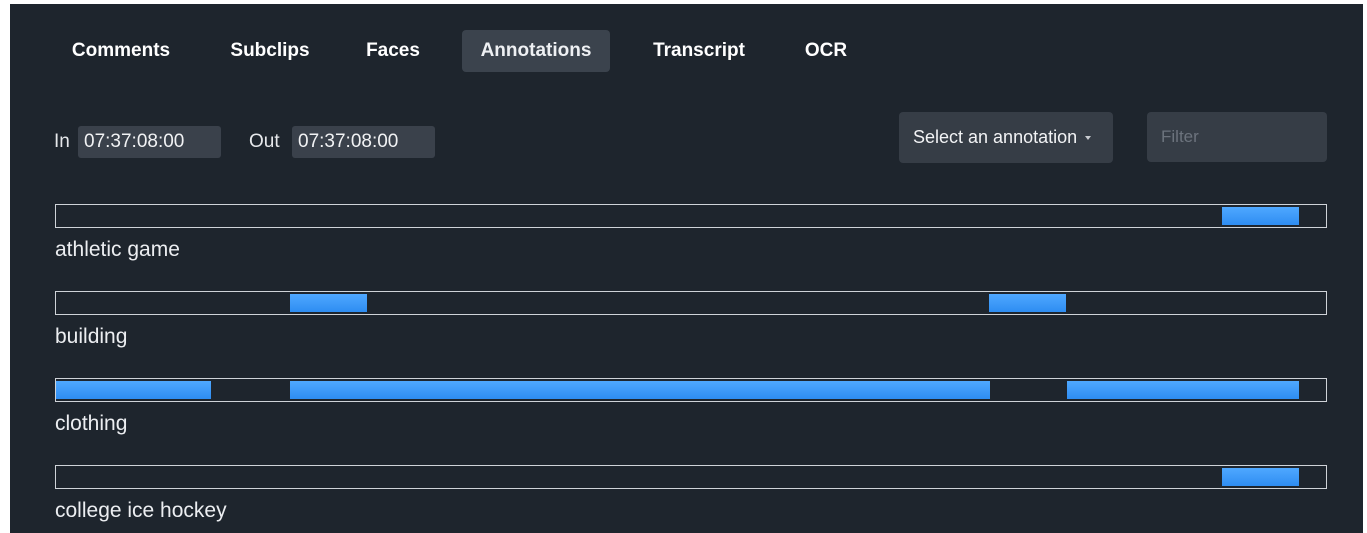 The width and height of the screenshot is (1367, 533). I want to click on in-label: In, so click(62, 141).